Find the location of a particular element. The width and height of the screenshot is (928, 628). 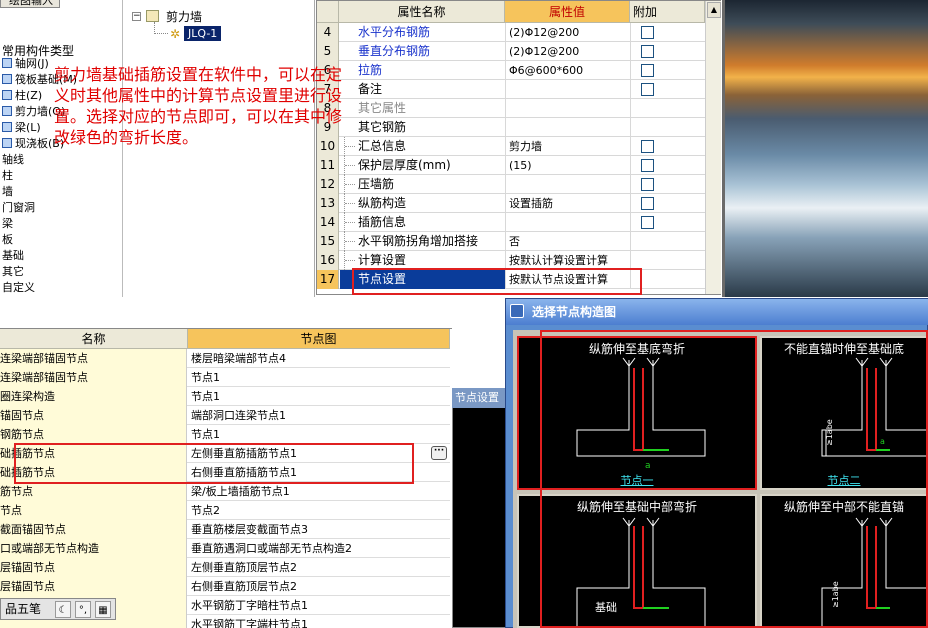

node-row: 层锚固节点 左侧垂直筋顶层节点2 is located at coordinates (225, 567).